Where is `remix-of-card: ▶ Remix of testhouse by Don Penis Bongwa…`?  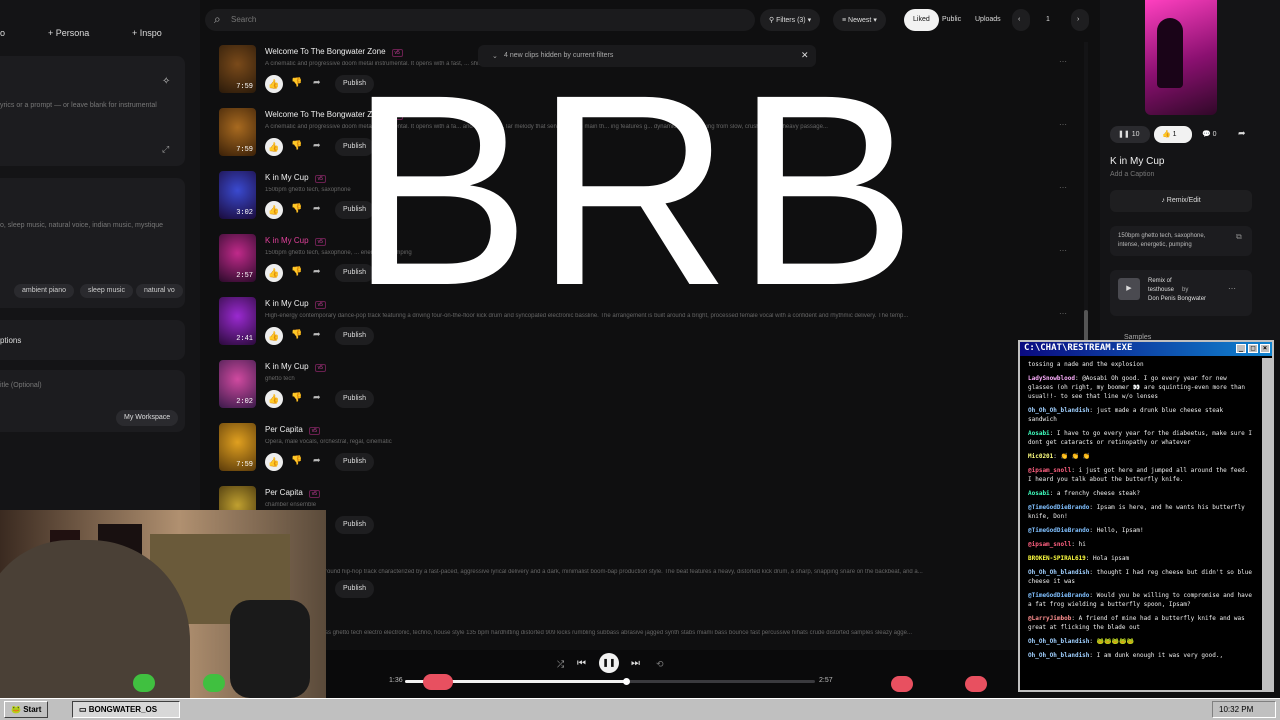 remix-of-card: ▶ Remix of testhouse by Don Penis Bongwa… is located at coordinates (1181, 293).